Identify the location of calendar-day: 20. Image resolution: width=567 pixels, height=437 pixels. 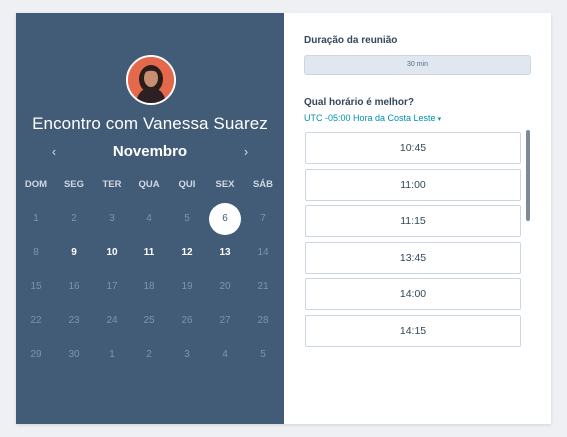
(225, 286).